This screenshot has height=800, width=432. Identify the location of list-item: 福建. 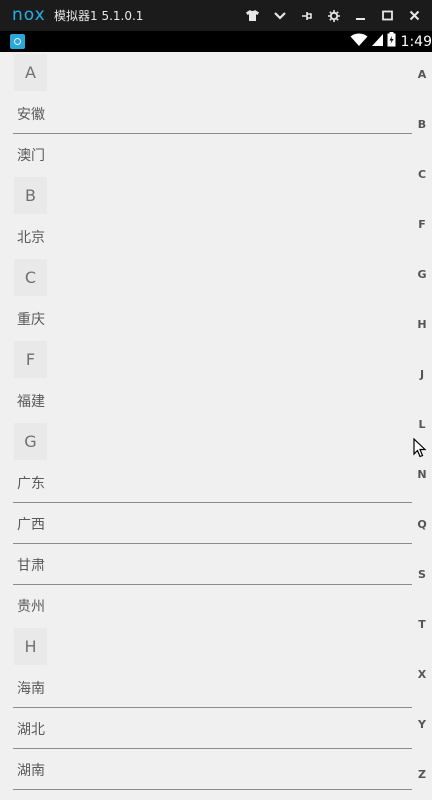
(206, 400).